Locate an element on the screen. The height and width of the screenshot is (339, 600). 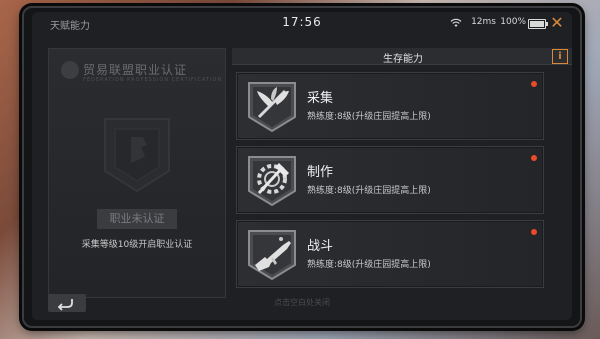
certification-badge-icon is located at coordinates (137, 155).